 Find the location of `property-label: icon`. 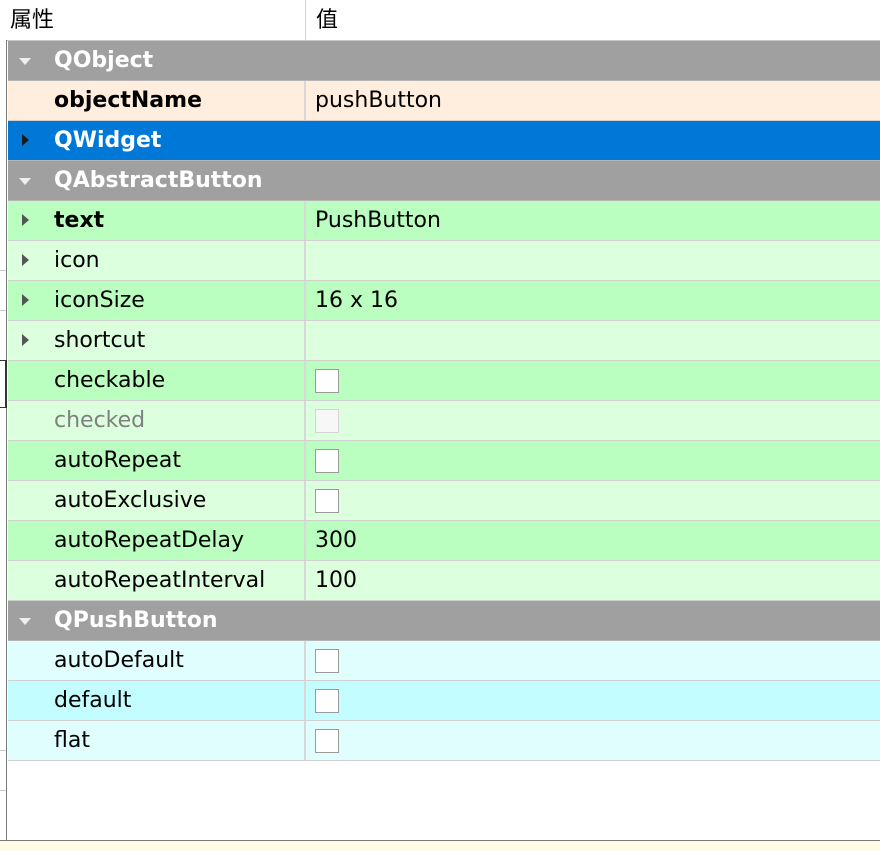

property-label: icon is located at coordinates (77, 260).